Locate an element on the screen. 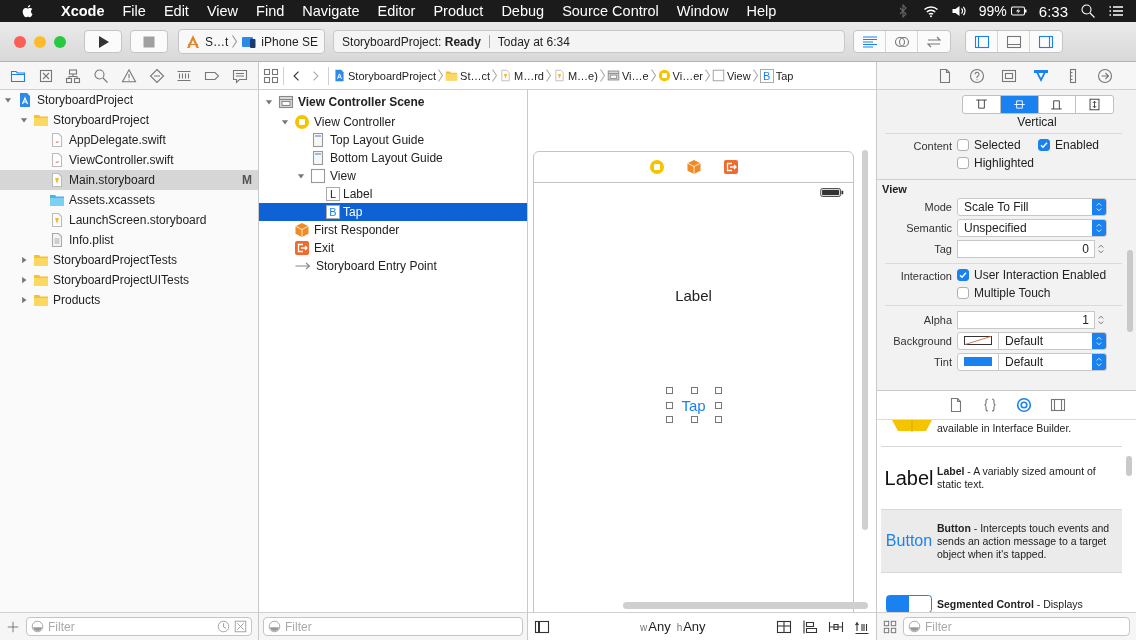  library-item: Segmented Control - Displays is located at coordinates (1001, 592).